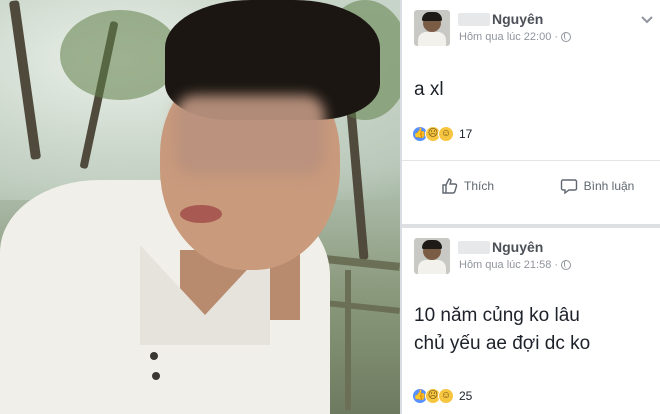 Image resolution: width=660 pixels, height=414 pixels. What do you see at coordinates (534, 330) in the screenshot?
I see `post-text: 10 năm củng ko lâu chủ yếu ae đợi dc ko` at bounding box center [534, 330].